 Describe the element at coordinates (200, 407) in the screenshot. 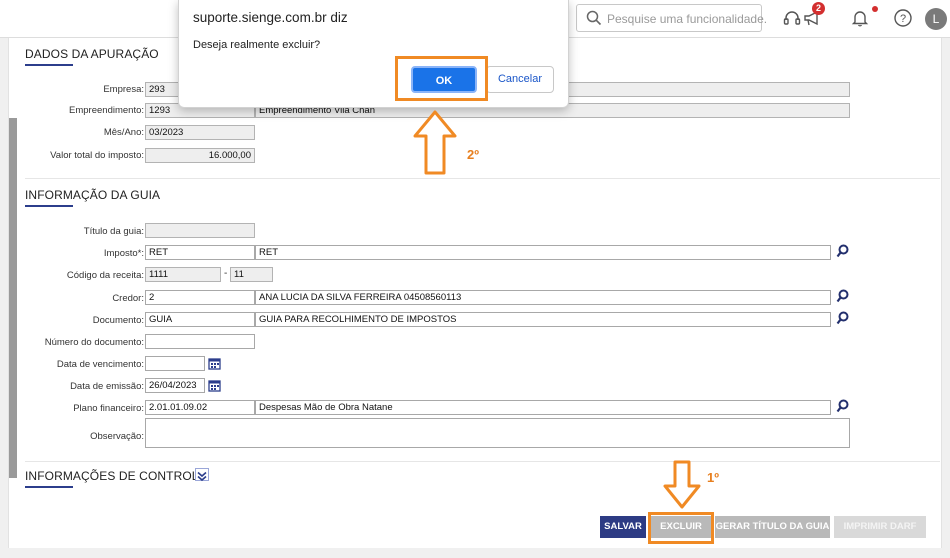

I see `plano-financeiro-code-field: 2.01.01.09.02` at that location.